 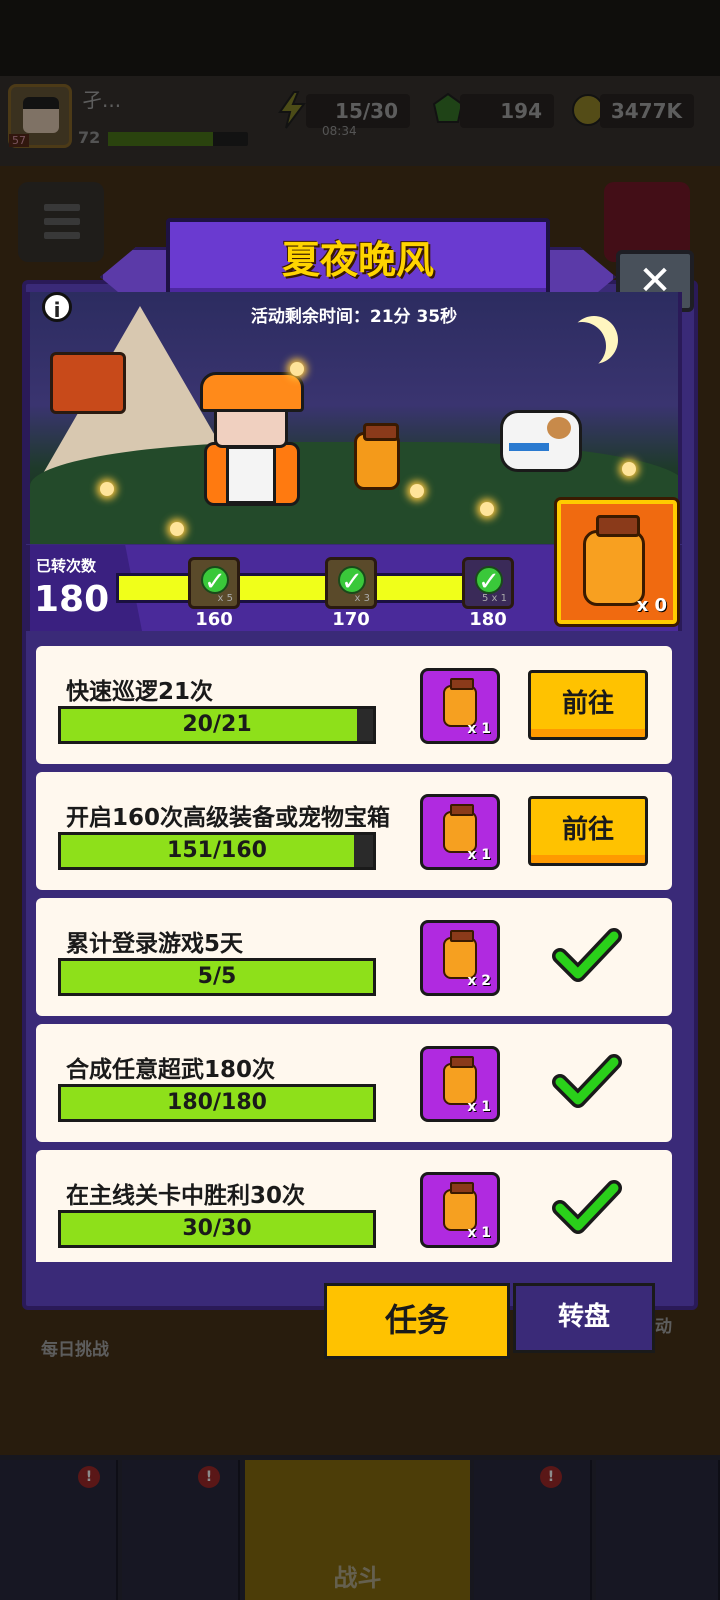 I want to click on character-hat, so click(x=252, y=392).